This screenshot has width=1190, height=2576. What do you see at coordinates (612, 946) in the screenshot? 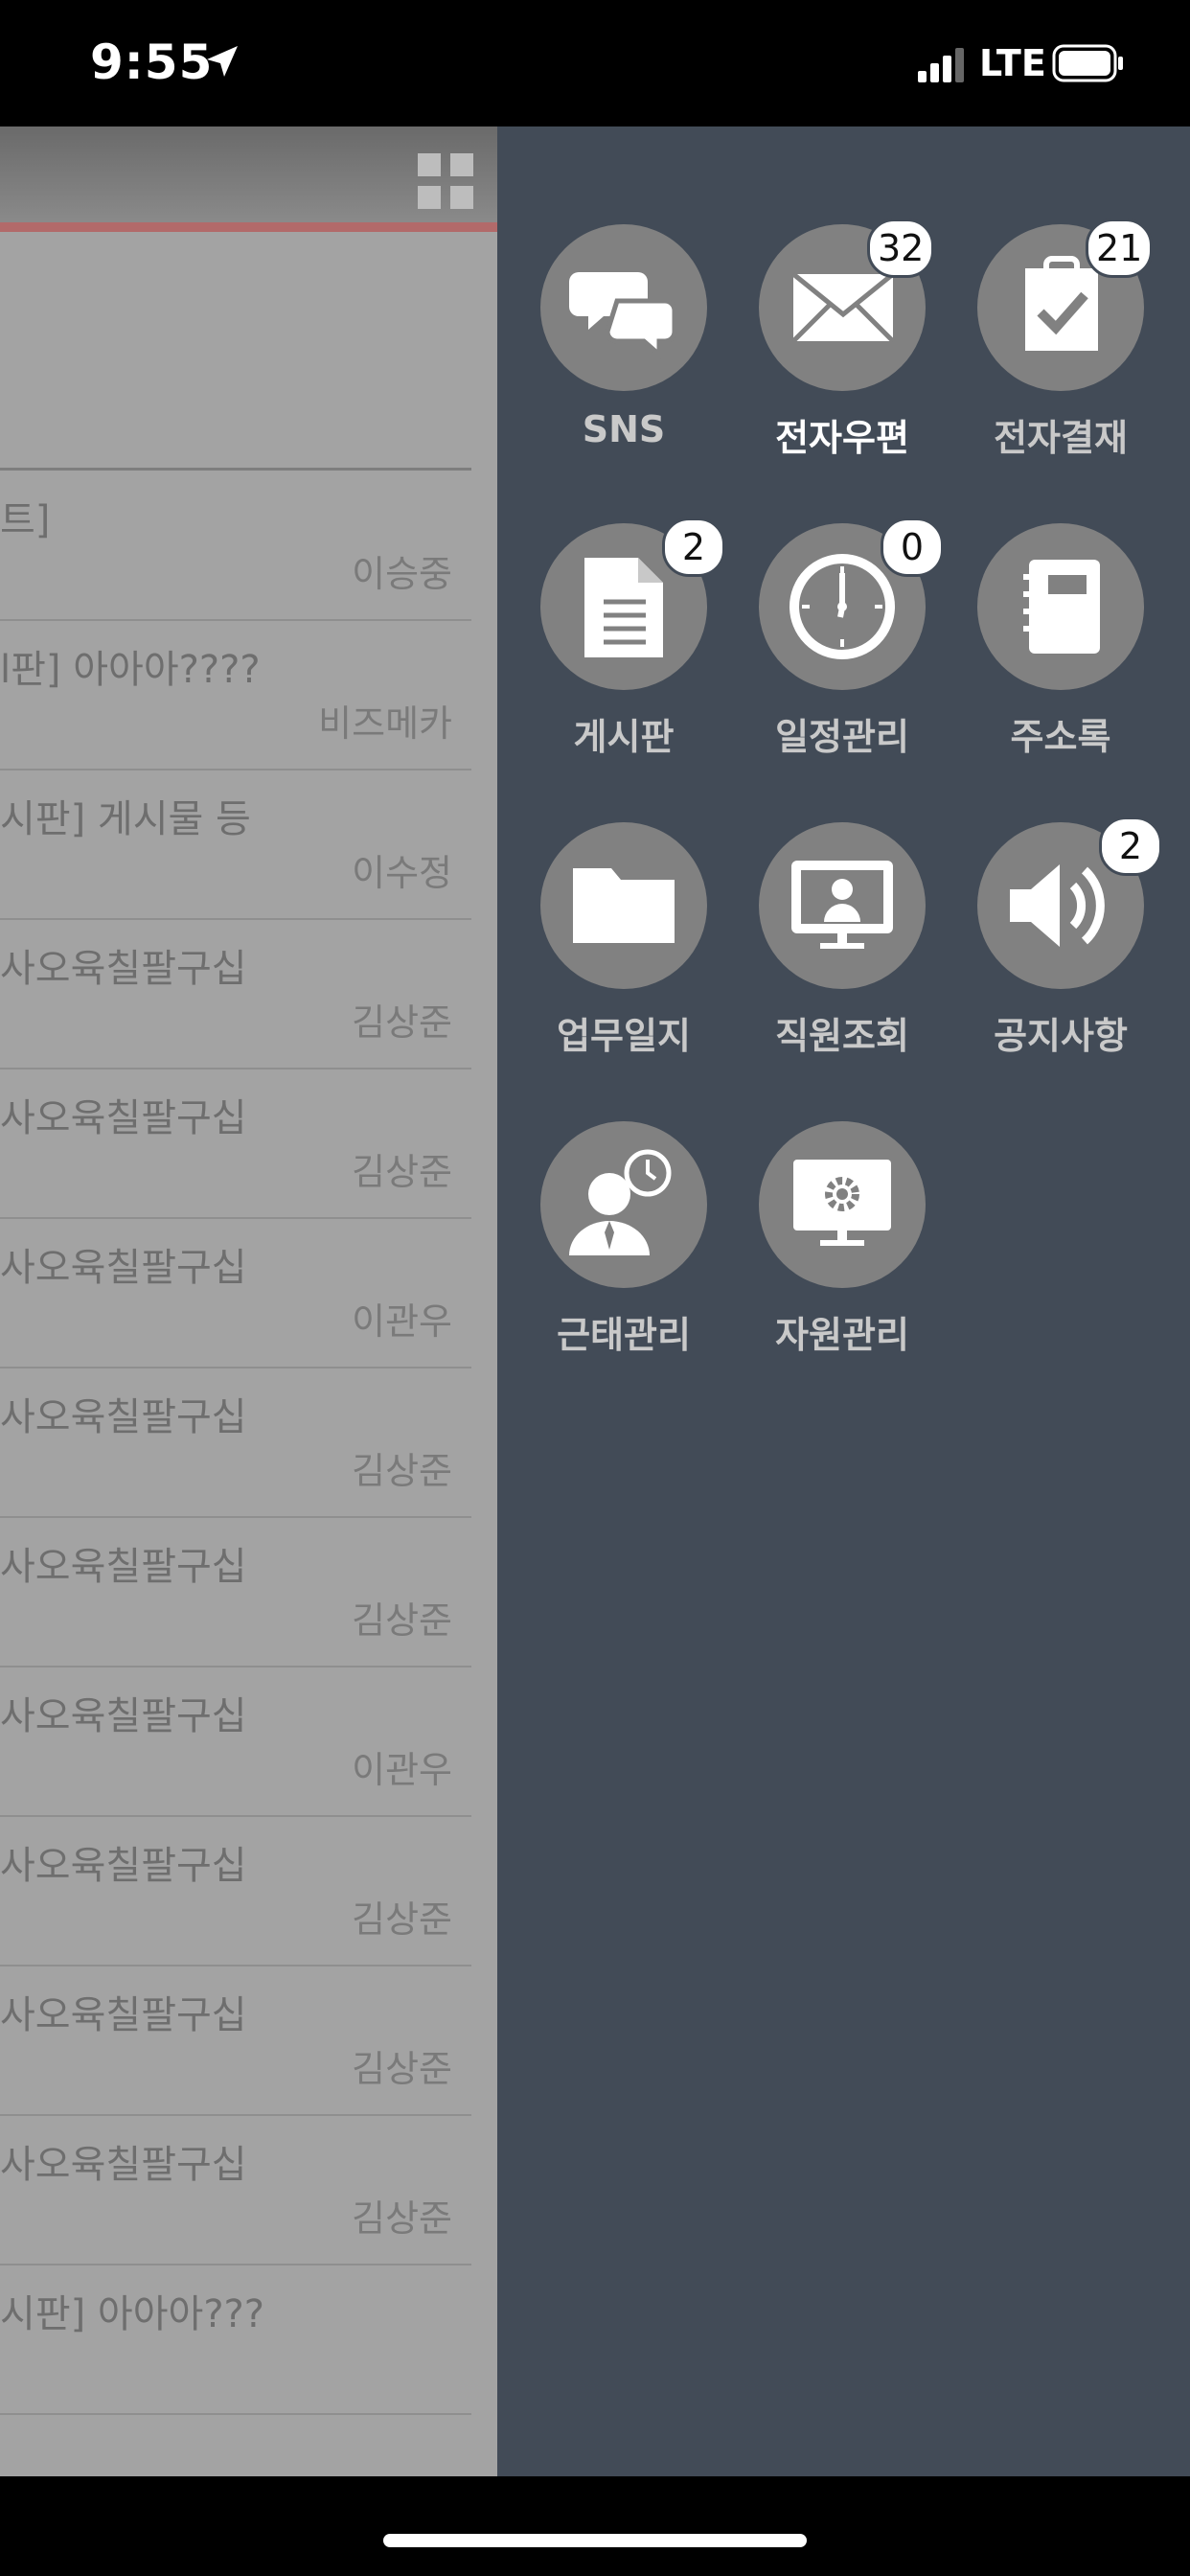
I see `menu-item-work-log: 업무일지` at bounding box center [612, 946].